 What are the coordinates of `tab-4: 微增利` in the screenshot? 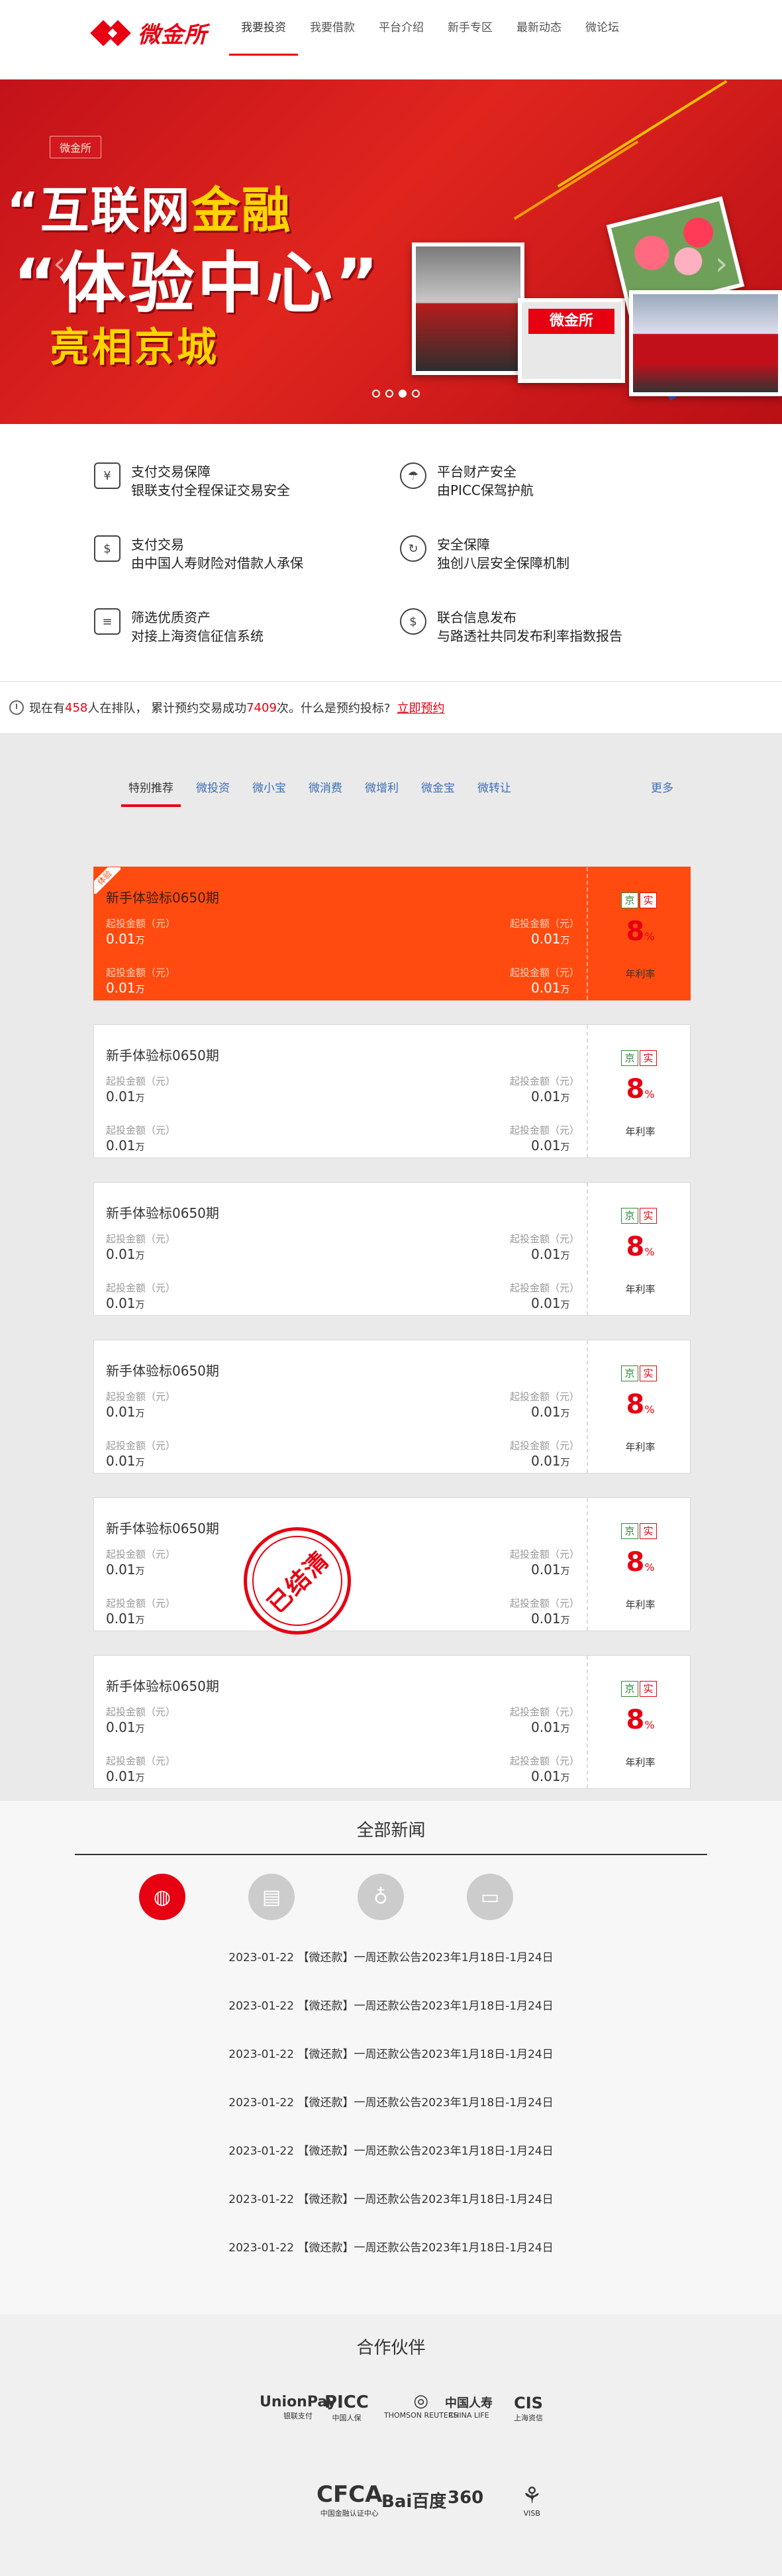 It's located at (382, 791).